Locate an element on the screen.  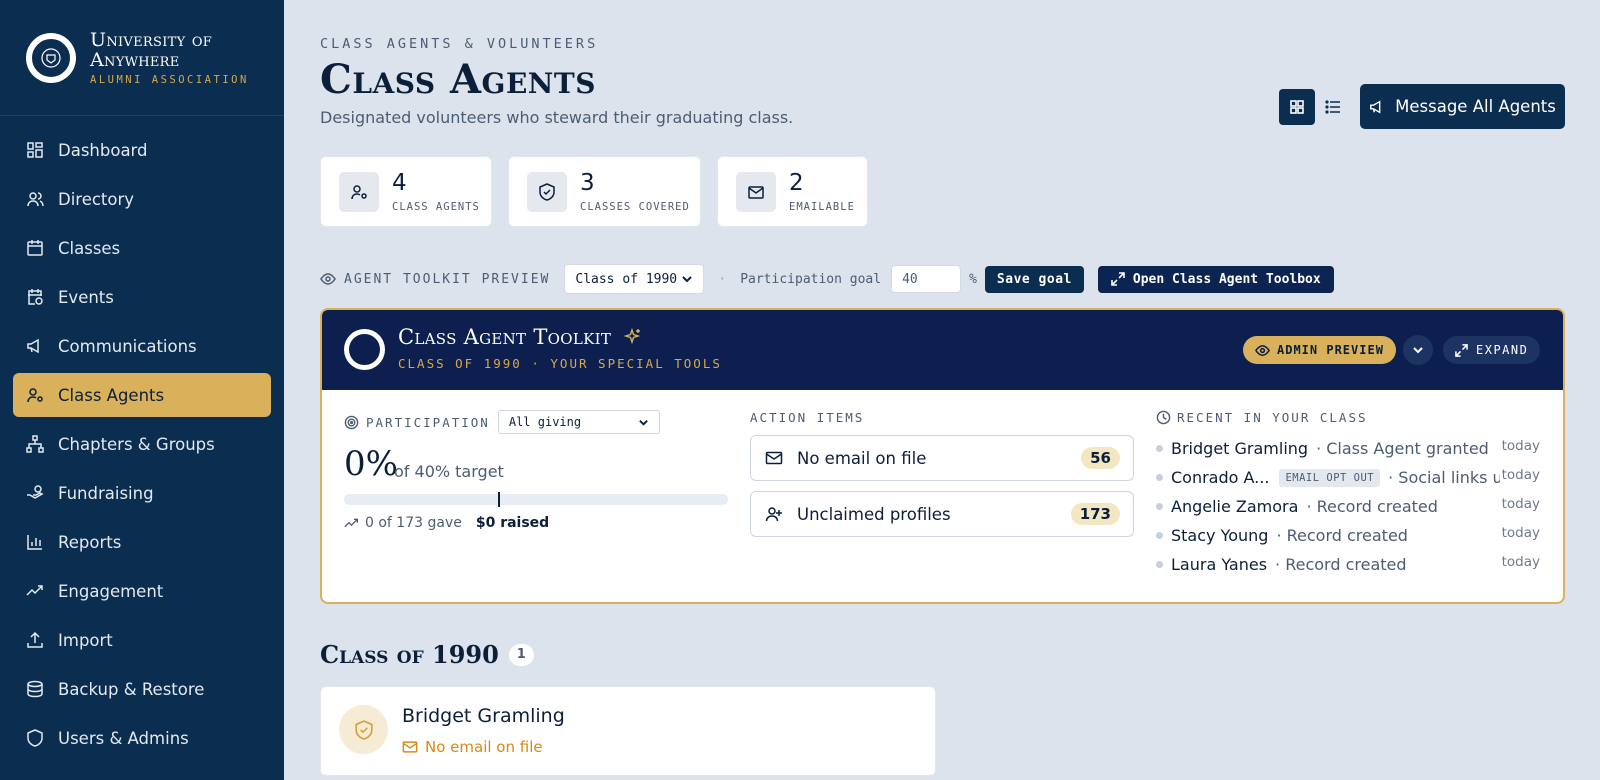
sidebar-item-directory: Directory is located at coordinates (142, 199).